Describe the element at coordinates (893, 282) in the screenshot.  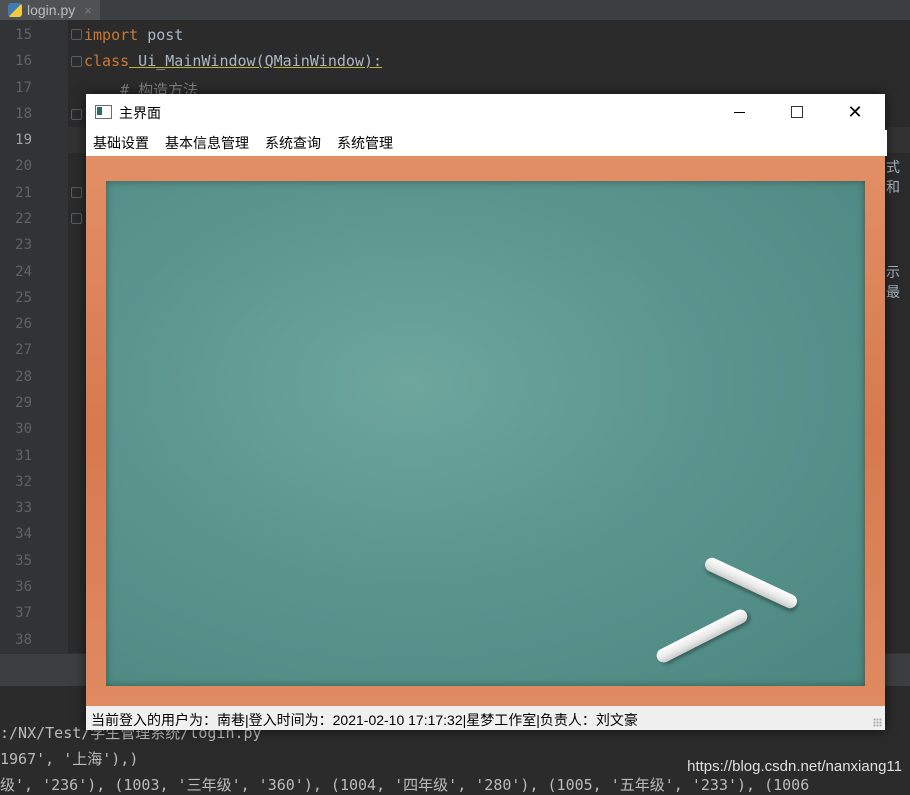
I see `code-fragment: 示最` at that location.